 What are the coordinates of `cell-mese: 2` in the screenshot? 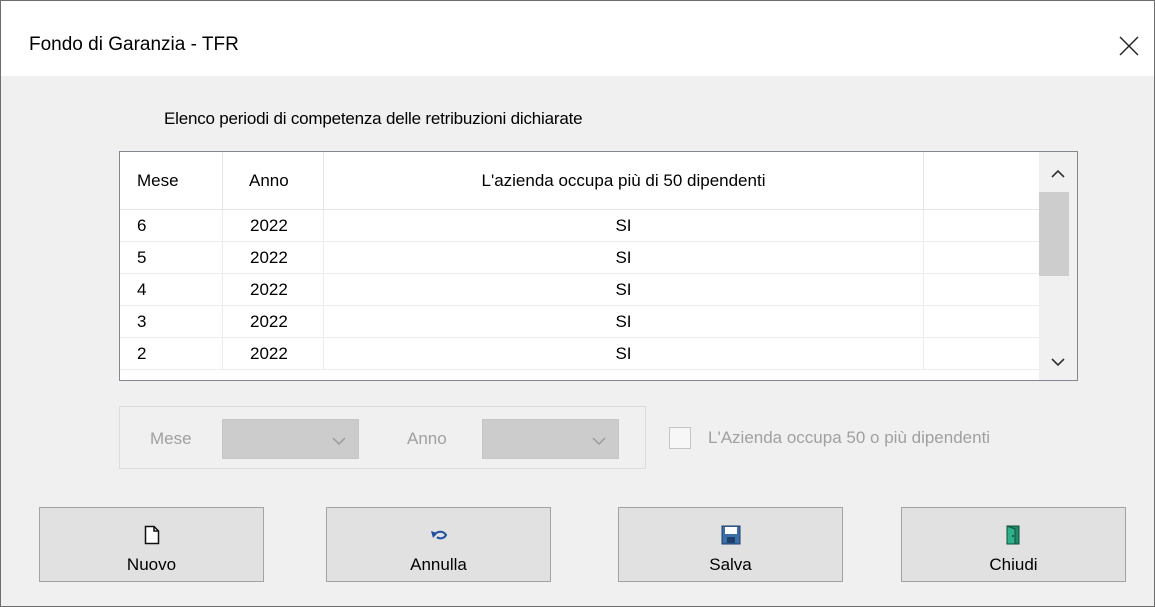 It's located at (171, 353).